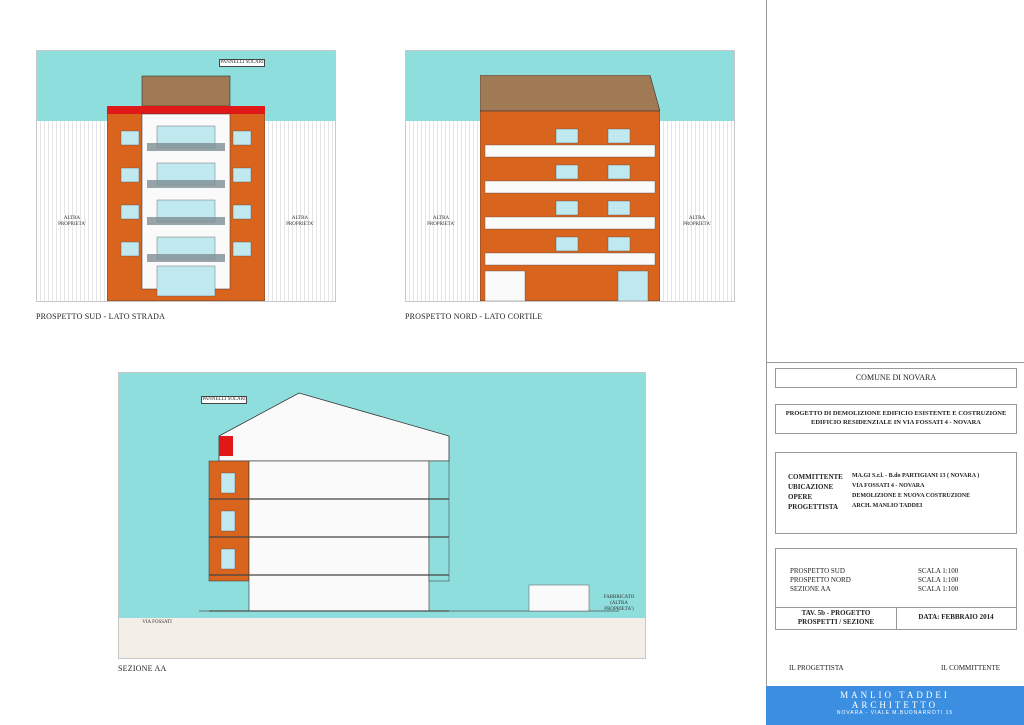 The image size is (1024, 725). Describe the element at coordinates (820, 580) in the screenshot. I see `scale-label-nord: PROSPETTO NORD` at that location.